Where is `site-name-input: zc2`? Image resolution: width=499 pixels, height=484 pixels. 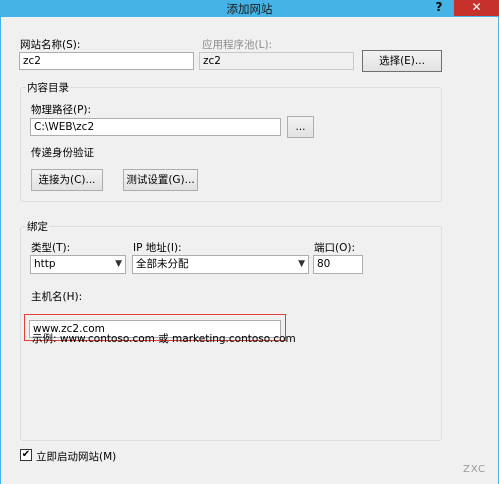 site-name-input: zc2 is located at coordinates (106, 61).